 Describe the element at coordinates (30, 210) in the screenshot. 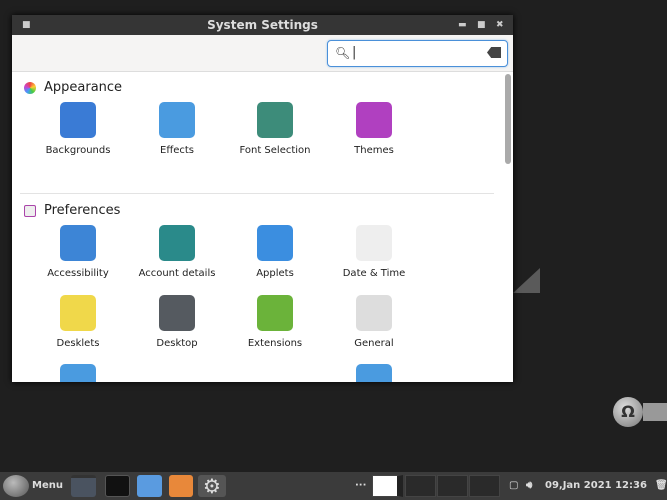

I see `preferences-icon` at that location.